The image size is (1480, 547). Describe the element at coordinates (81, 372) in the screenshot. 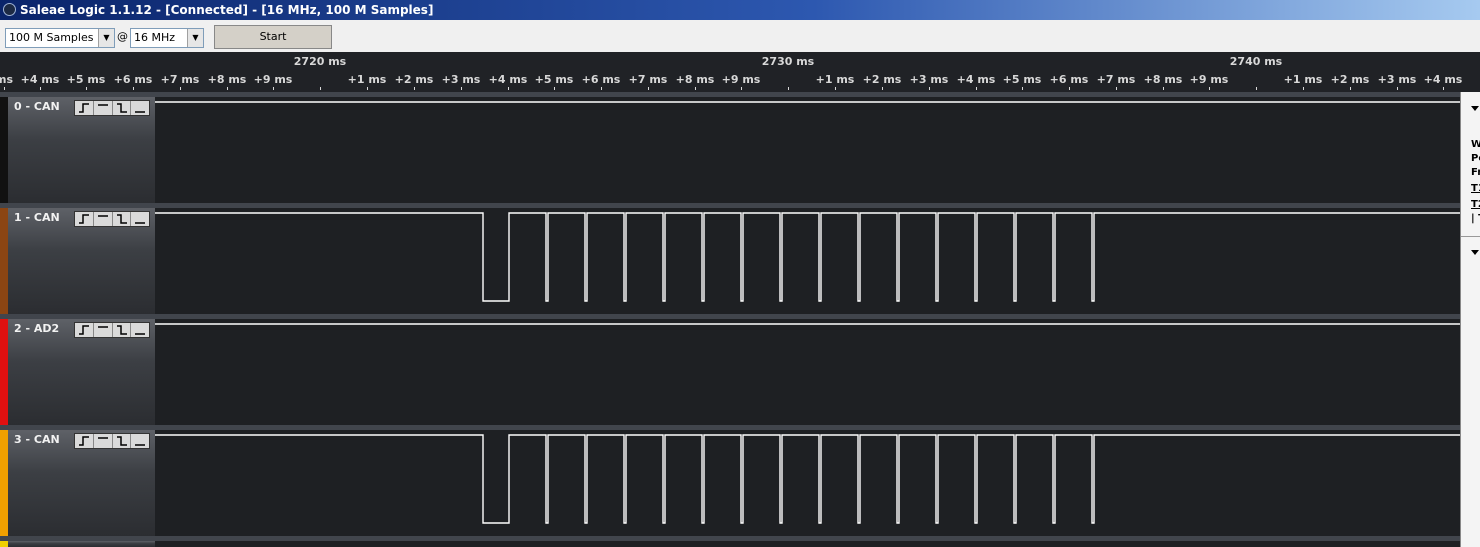

I see `channel-header: 2 - AD2` at that location.